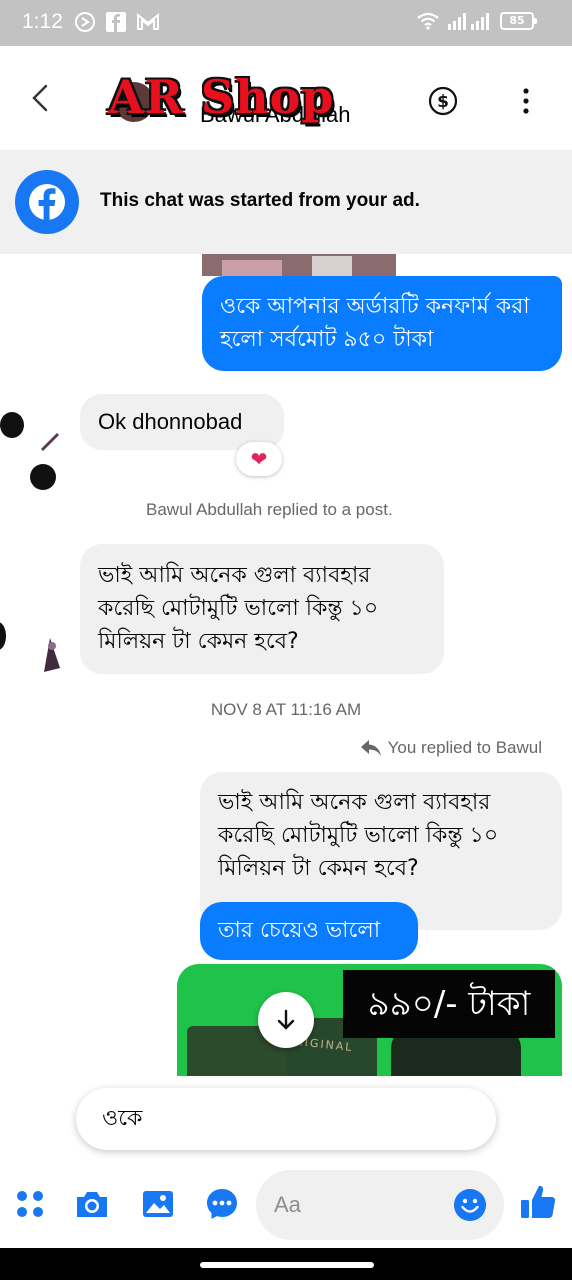  I want to click on suggested-reply-chip: ওকে, so click(286, 1119).